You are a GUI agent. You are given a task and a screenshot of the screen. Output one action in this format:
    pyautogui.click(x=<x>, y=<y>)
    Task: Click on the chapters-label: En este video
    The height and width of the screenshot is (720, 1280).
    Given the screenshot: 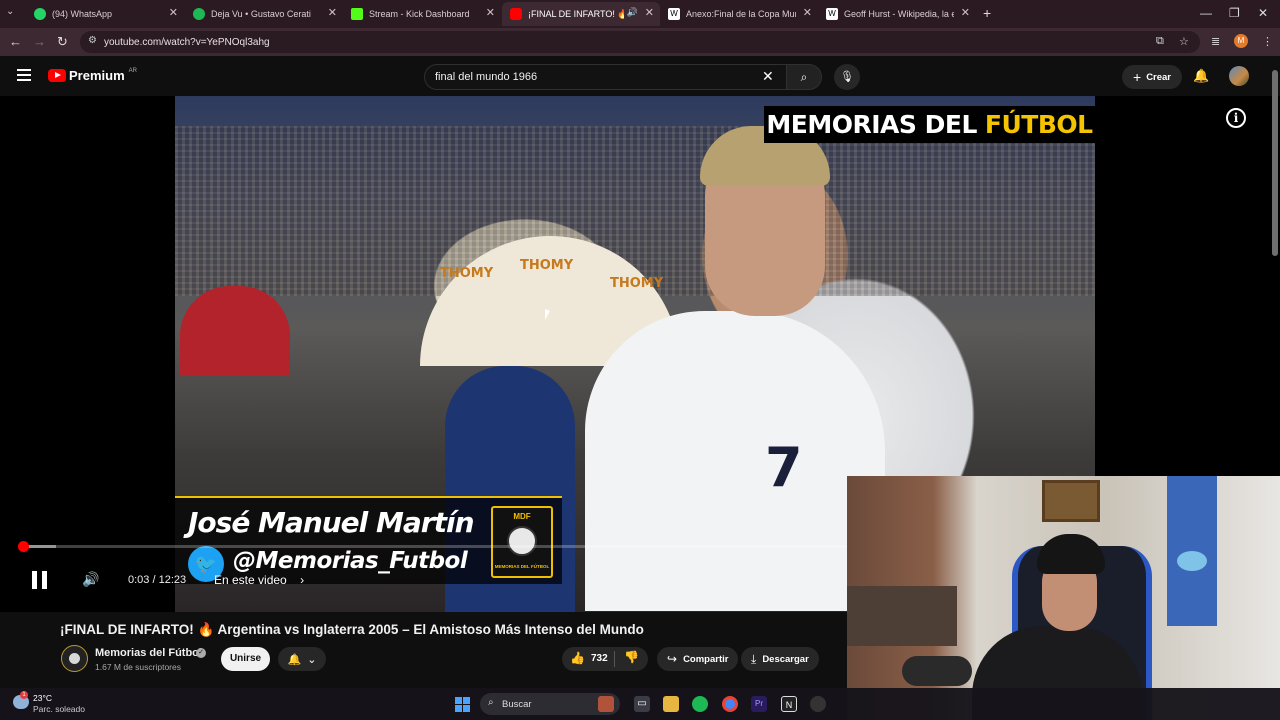 What is the action you would take?
    pyautogui.click(x=250, y=580)
    